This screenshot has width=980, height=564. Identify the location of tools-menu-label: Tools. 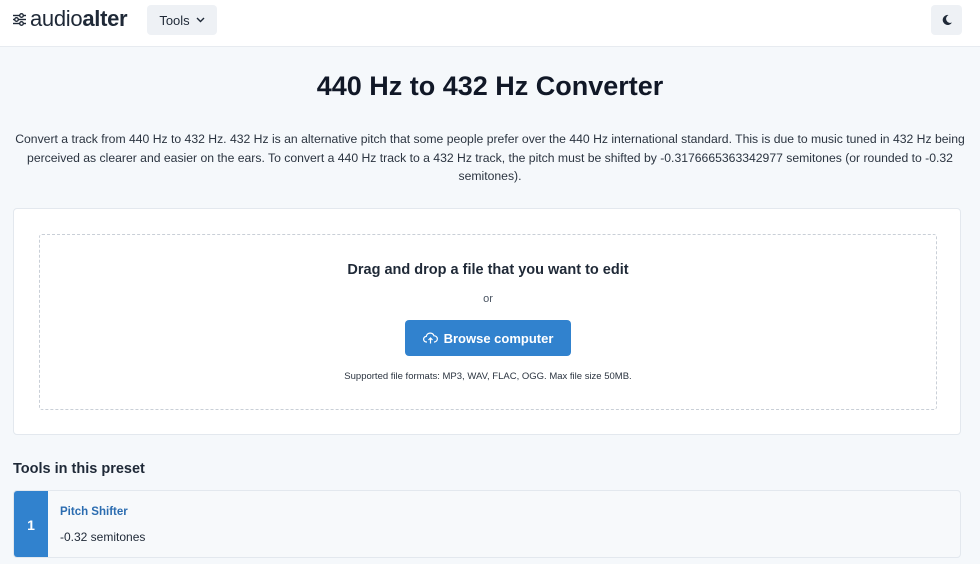
(174, 20).